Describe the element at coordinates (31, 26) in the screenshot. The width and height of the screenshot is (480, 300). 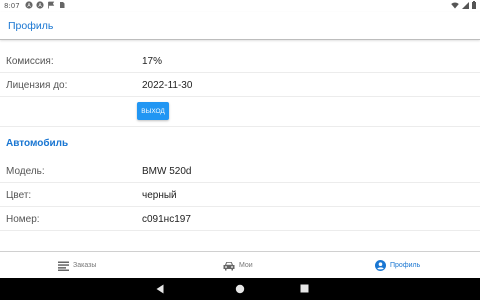
I see `page-title: Профиль` at that location.